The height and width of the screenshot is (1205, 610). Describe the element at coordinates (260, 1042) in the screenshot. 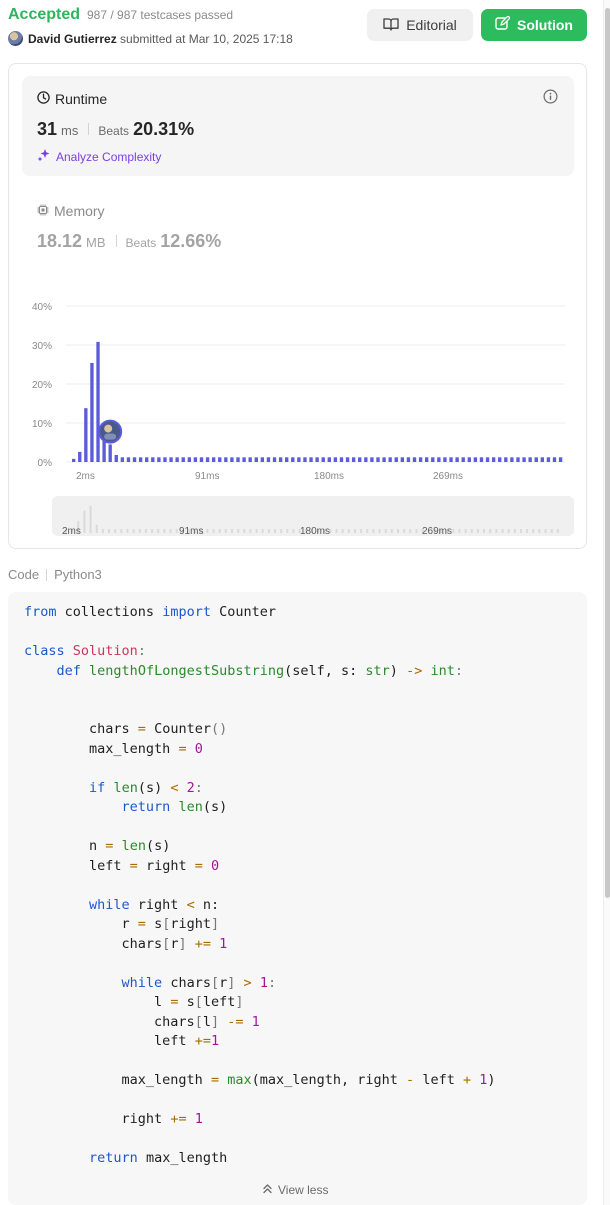

I see `code-line: left +=1` at that location.